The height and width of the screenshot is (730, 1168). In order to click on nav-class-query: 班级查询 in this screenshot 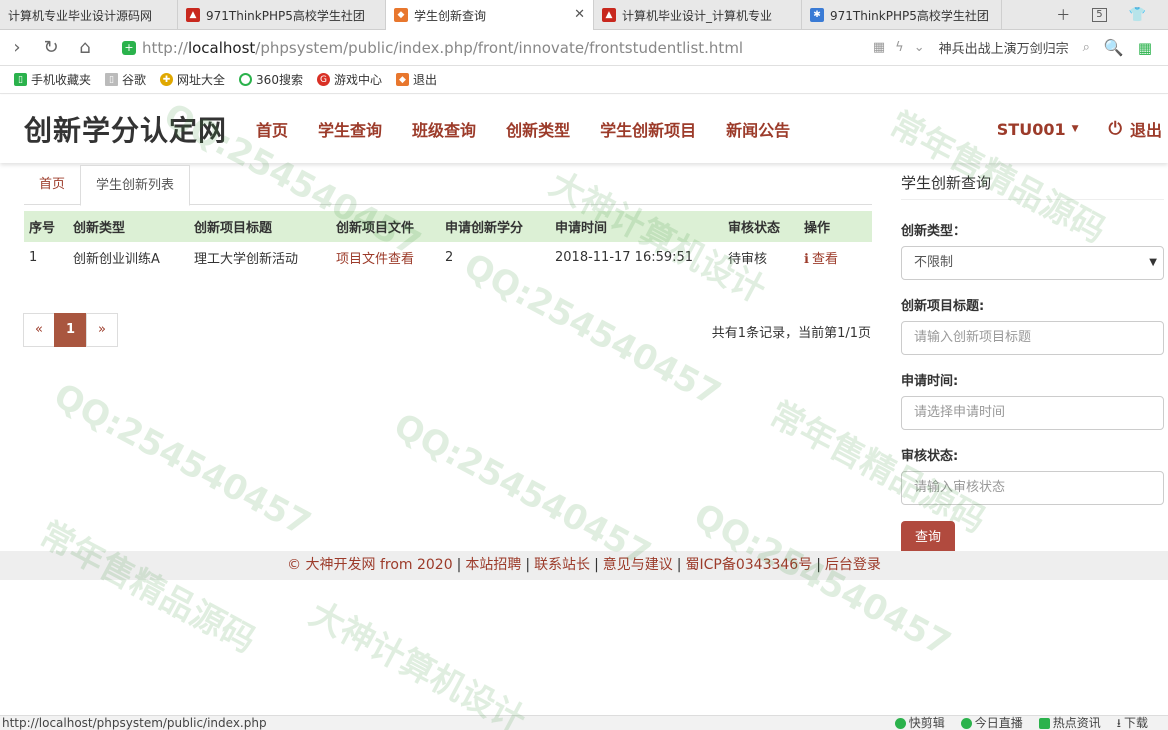, I will do `click(444, 129)`.